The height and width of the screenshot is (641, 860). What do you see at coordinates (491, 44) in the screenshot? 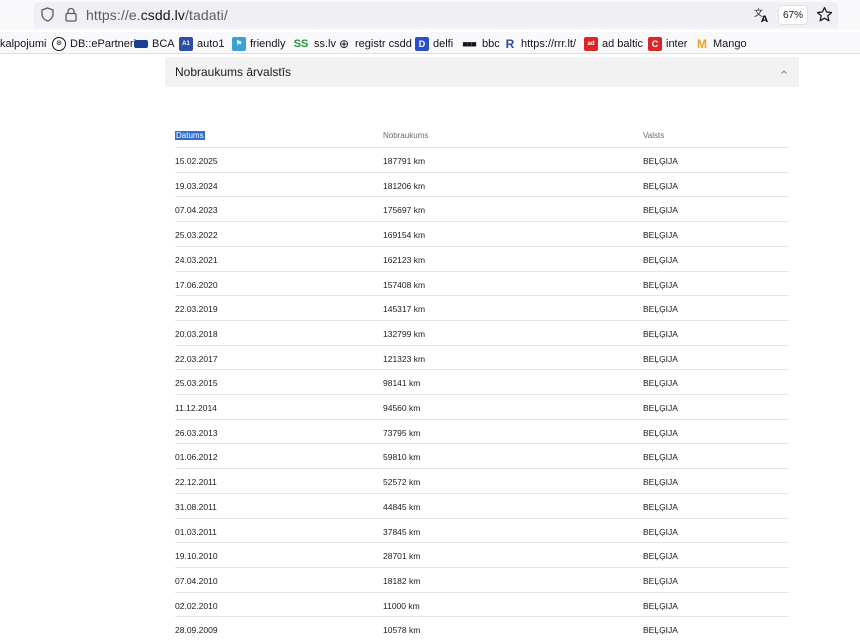
I see `bookmark-label: bbc` at bounding box center [491, 44].